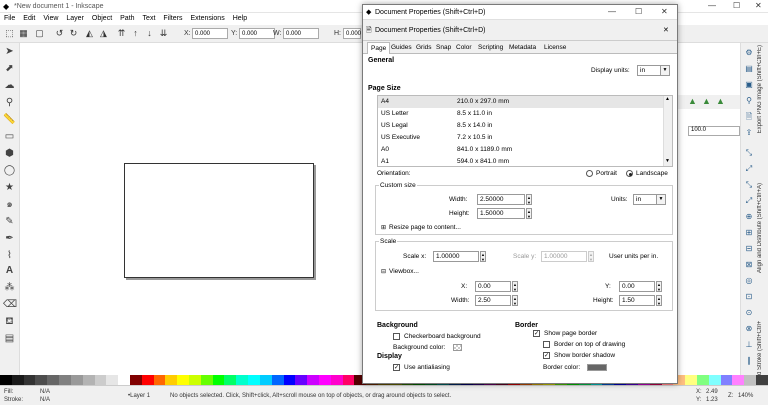 This screenshot has width=768, height=405. Describe the element at coordinates (637, 300) in the screenshot. I see `viewbox-height-input: 1.50` at that location.